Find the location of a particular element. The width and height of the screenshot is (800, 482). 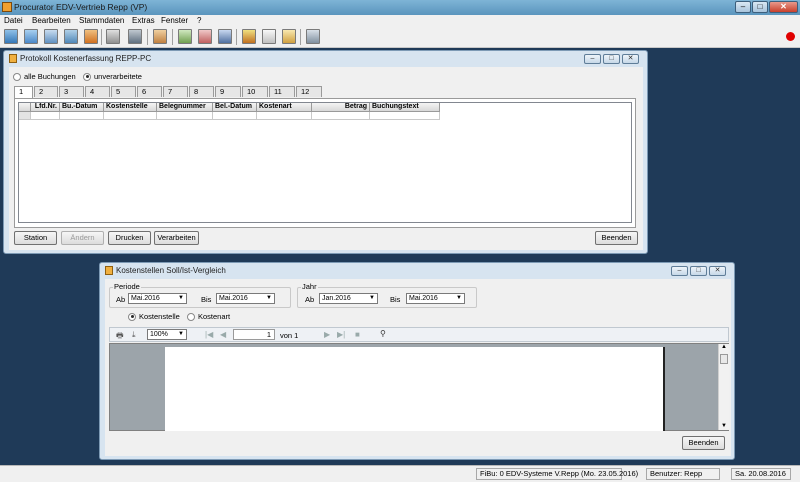

chevron-down-icon: ▼ is located at coordinates (181, 334).